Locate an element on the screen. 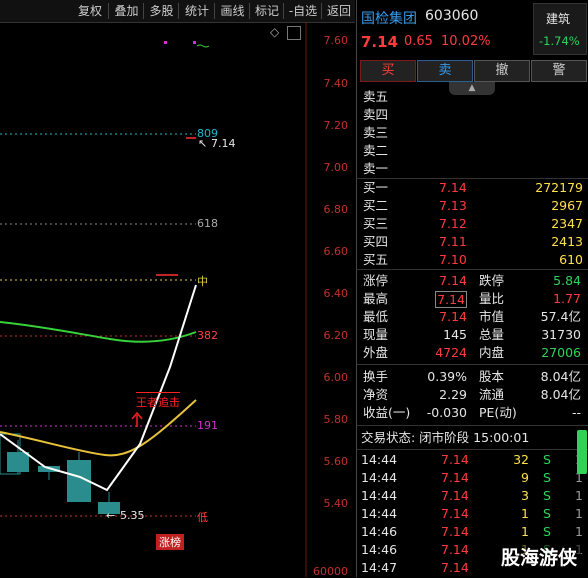 Image resolution: width=588 pixels, height=578 pixels. toolbar-fuquan: 复权 is located at coordinates (90, 11).